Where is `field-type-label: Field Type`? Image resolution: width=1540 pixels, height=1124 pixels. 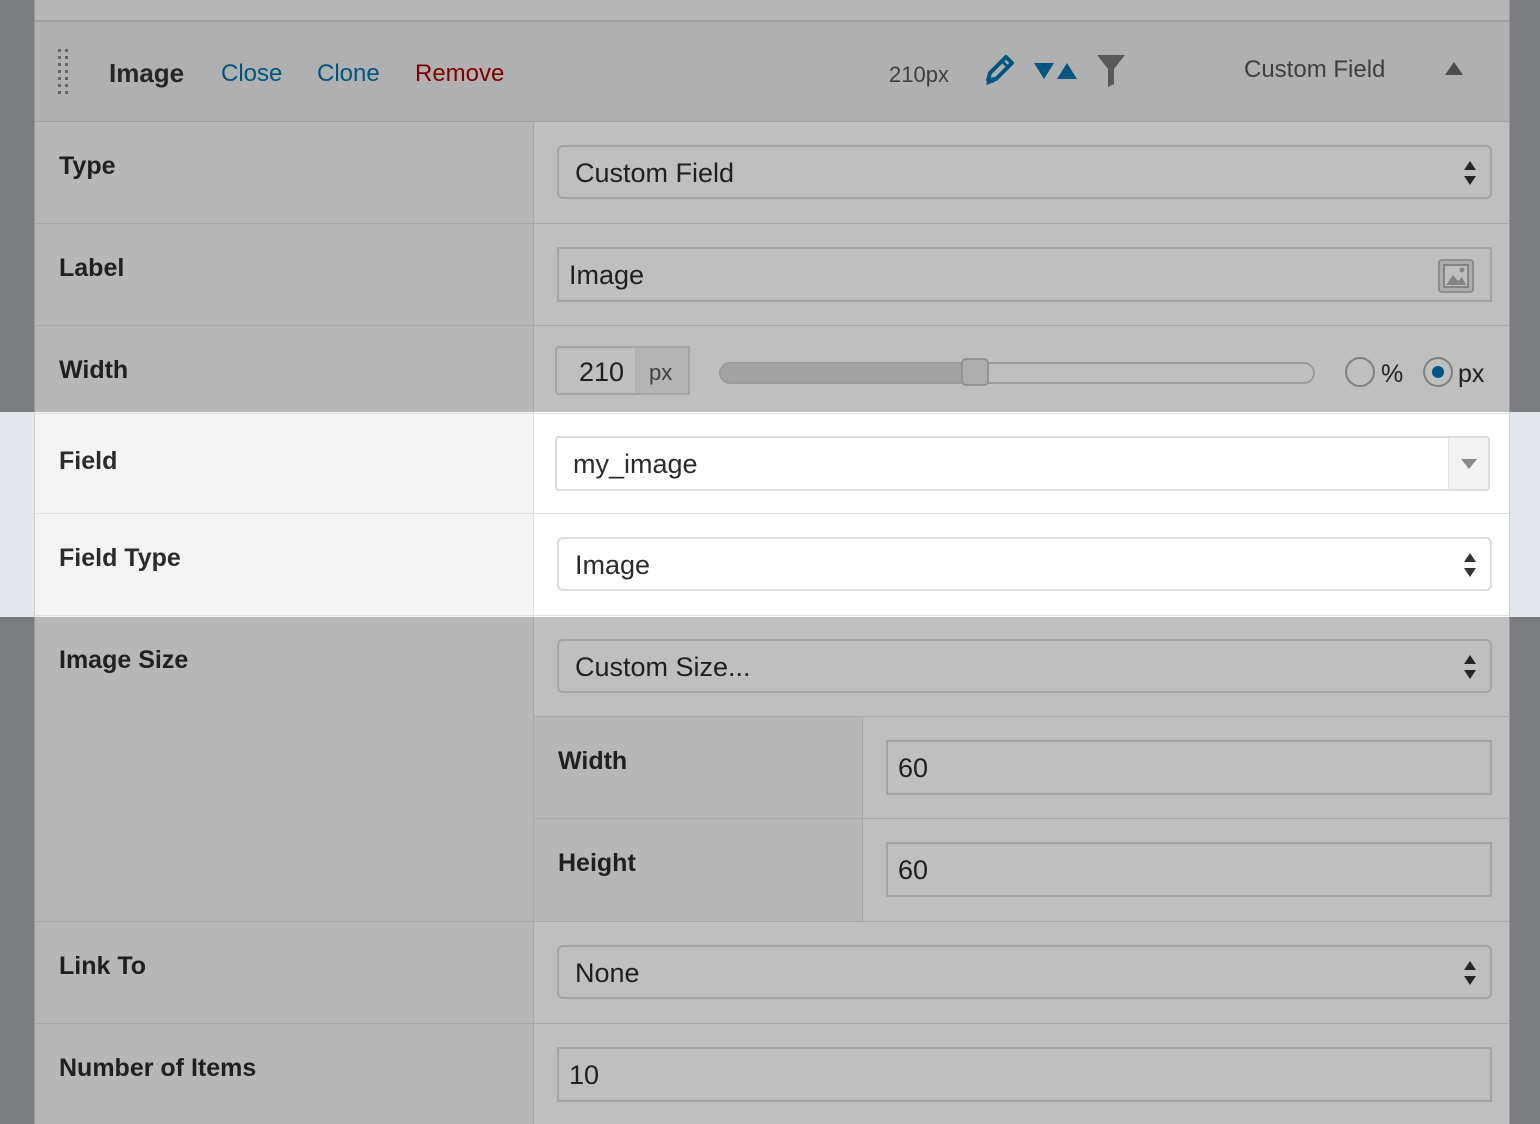 field-type-label: Field Type is located at coordinates (120, 558).